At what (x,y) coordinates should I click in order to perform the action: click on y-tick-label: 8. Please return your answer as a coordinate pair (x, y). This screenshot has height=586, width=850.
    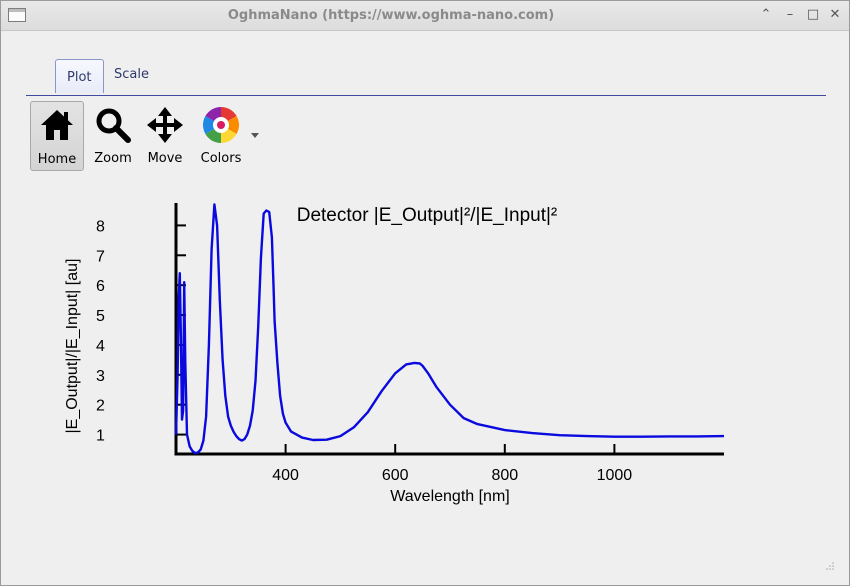
    Looking at the image, I should click on (100, 226).